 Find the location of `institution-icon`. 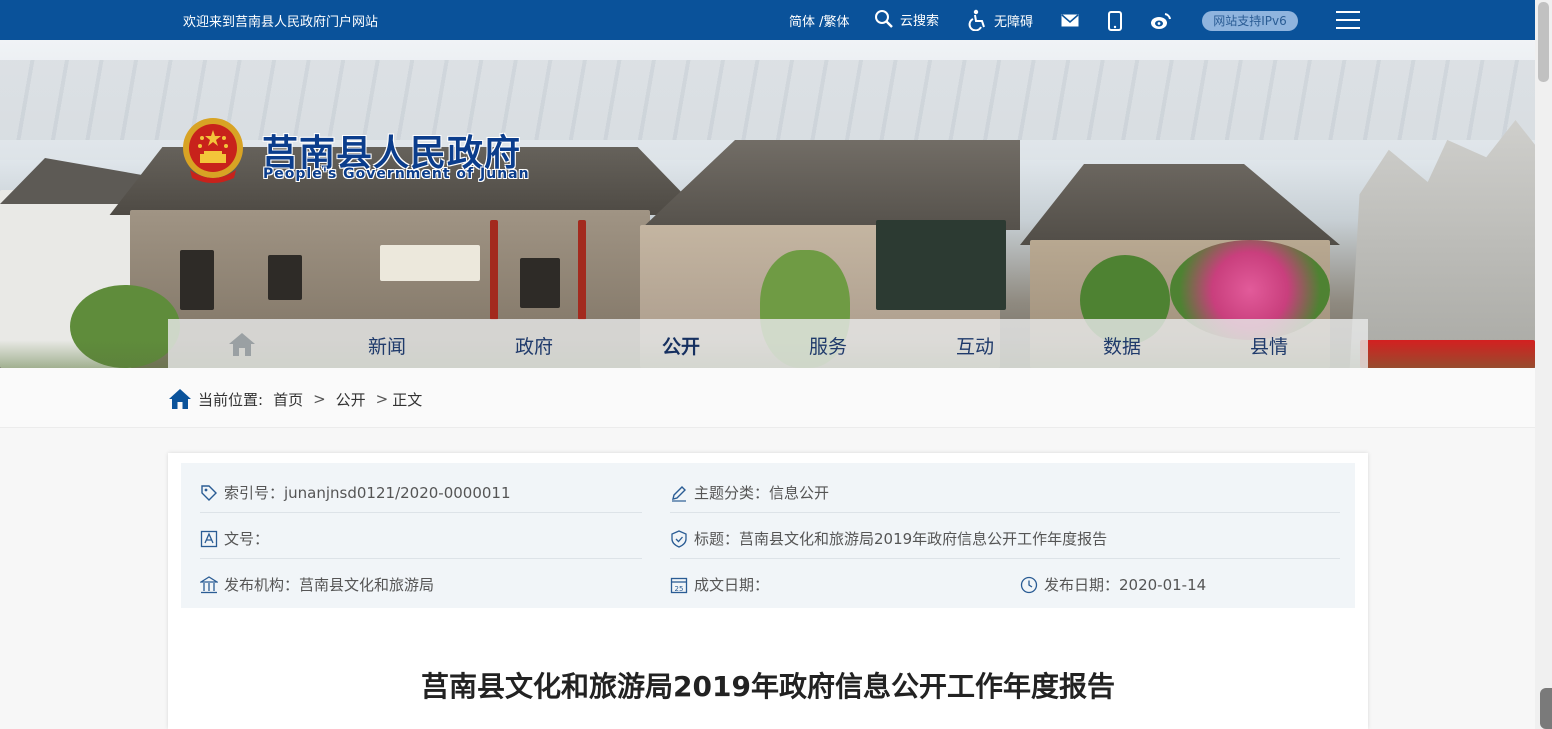

institution-icon is located at coordinates (209, 584).